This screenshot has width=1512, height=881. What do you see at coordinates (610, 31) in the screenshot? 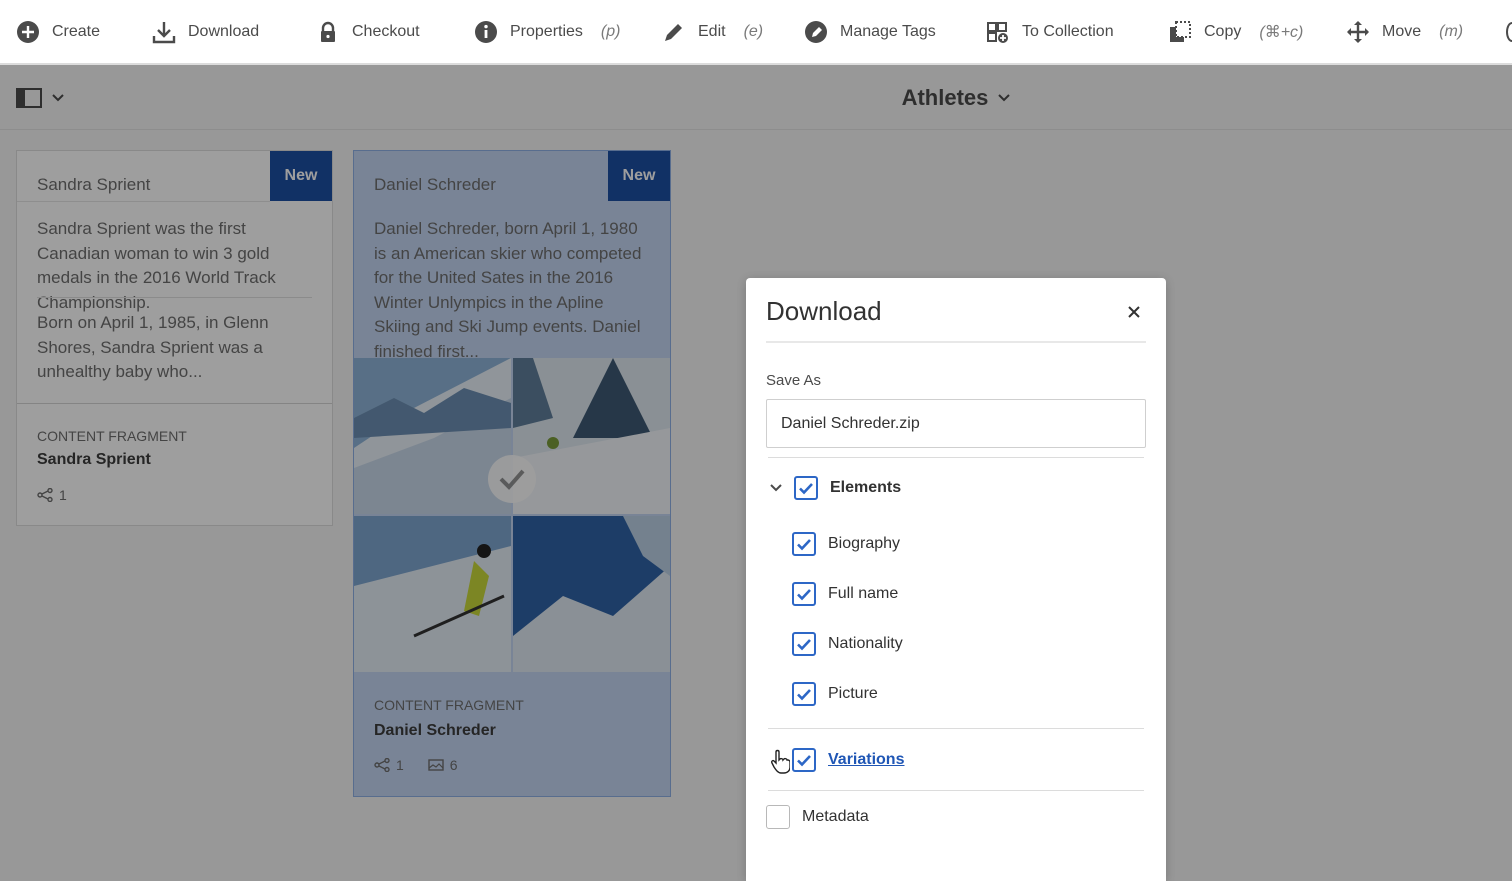
I see `properties-shortcut: (p)` at bounding box center [610, 31].